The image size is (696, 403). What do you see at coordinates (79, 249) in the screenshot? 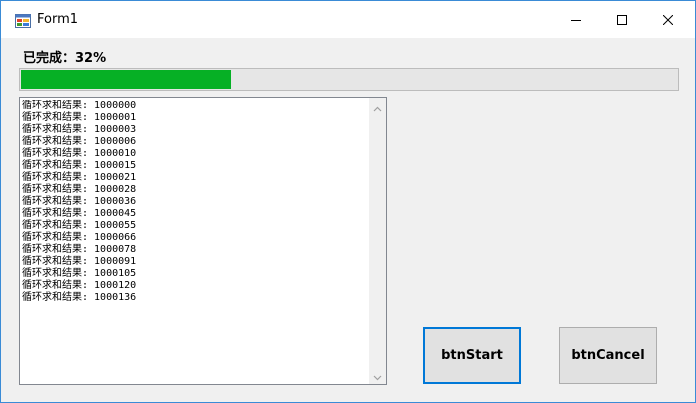
I see `log-line: 循环求和结果: 1000078` at bounding box center [79, 249].